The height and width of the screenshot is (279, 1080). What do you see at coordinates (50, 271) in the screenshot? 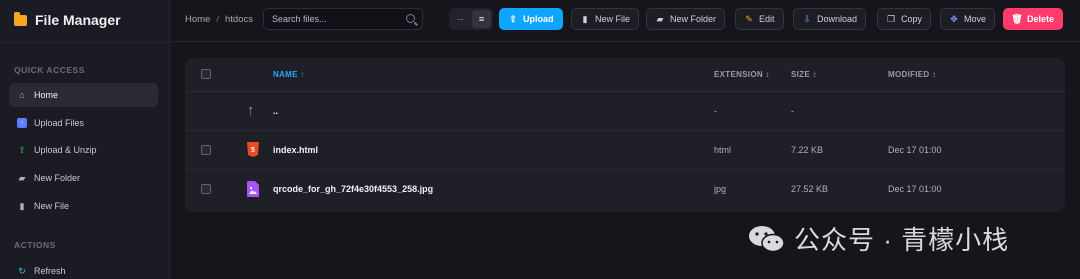
I see `sidebar-item-label: Refresh` at bounding box center [50, 271].